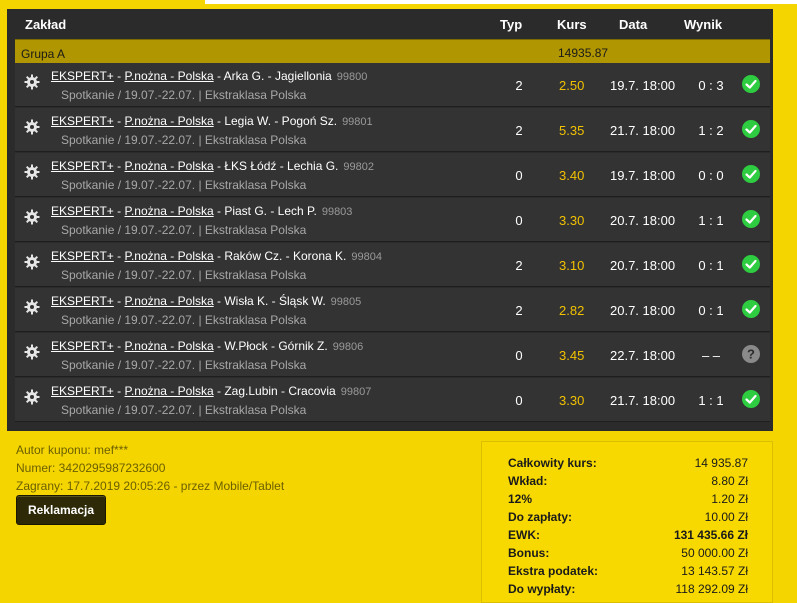 This screenshot has width=797, height=603. What do you see at coordinates (643, 85) in the screenshot?
I see `bet-date: 19.7. 18:00` at bounding box center [643, 85].